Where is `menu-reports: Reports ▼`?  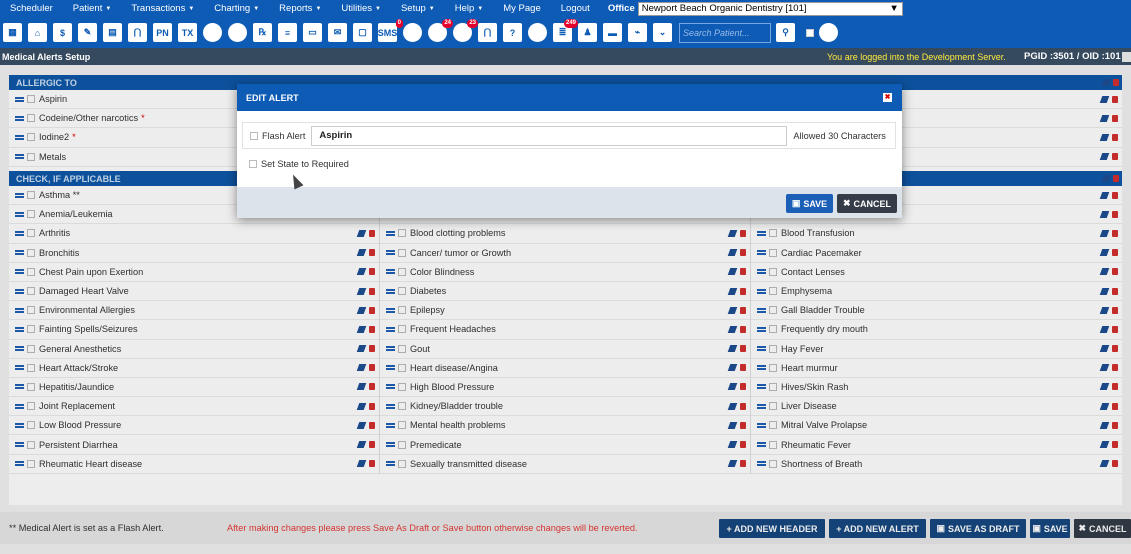
menu-reports: Reports ▼ is located at coordinates (300, 8).